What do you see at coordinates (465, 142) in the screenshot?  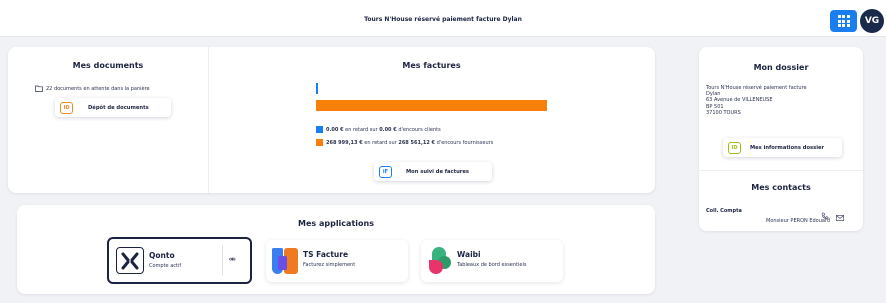 I see `suppliers-suffix: d'encours fournisseurs` at bounding box center [465, 142].